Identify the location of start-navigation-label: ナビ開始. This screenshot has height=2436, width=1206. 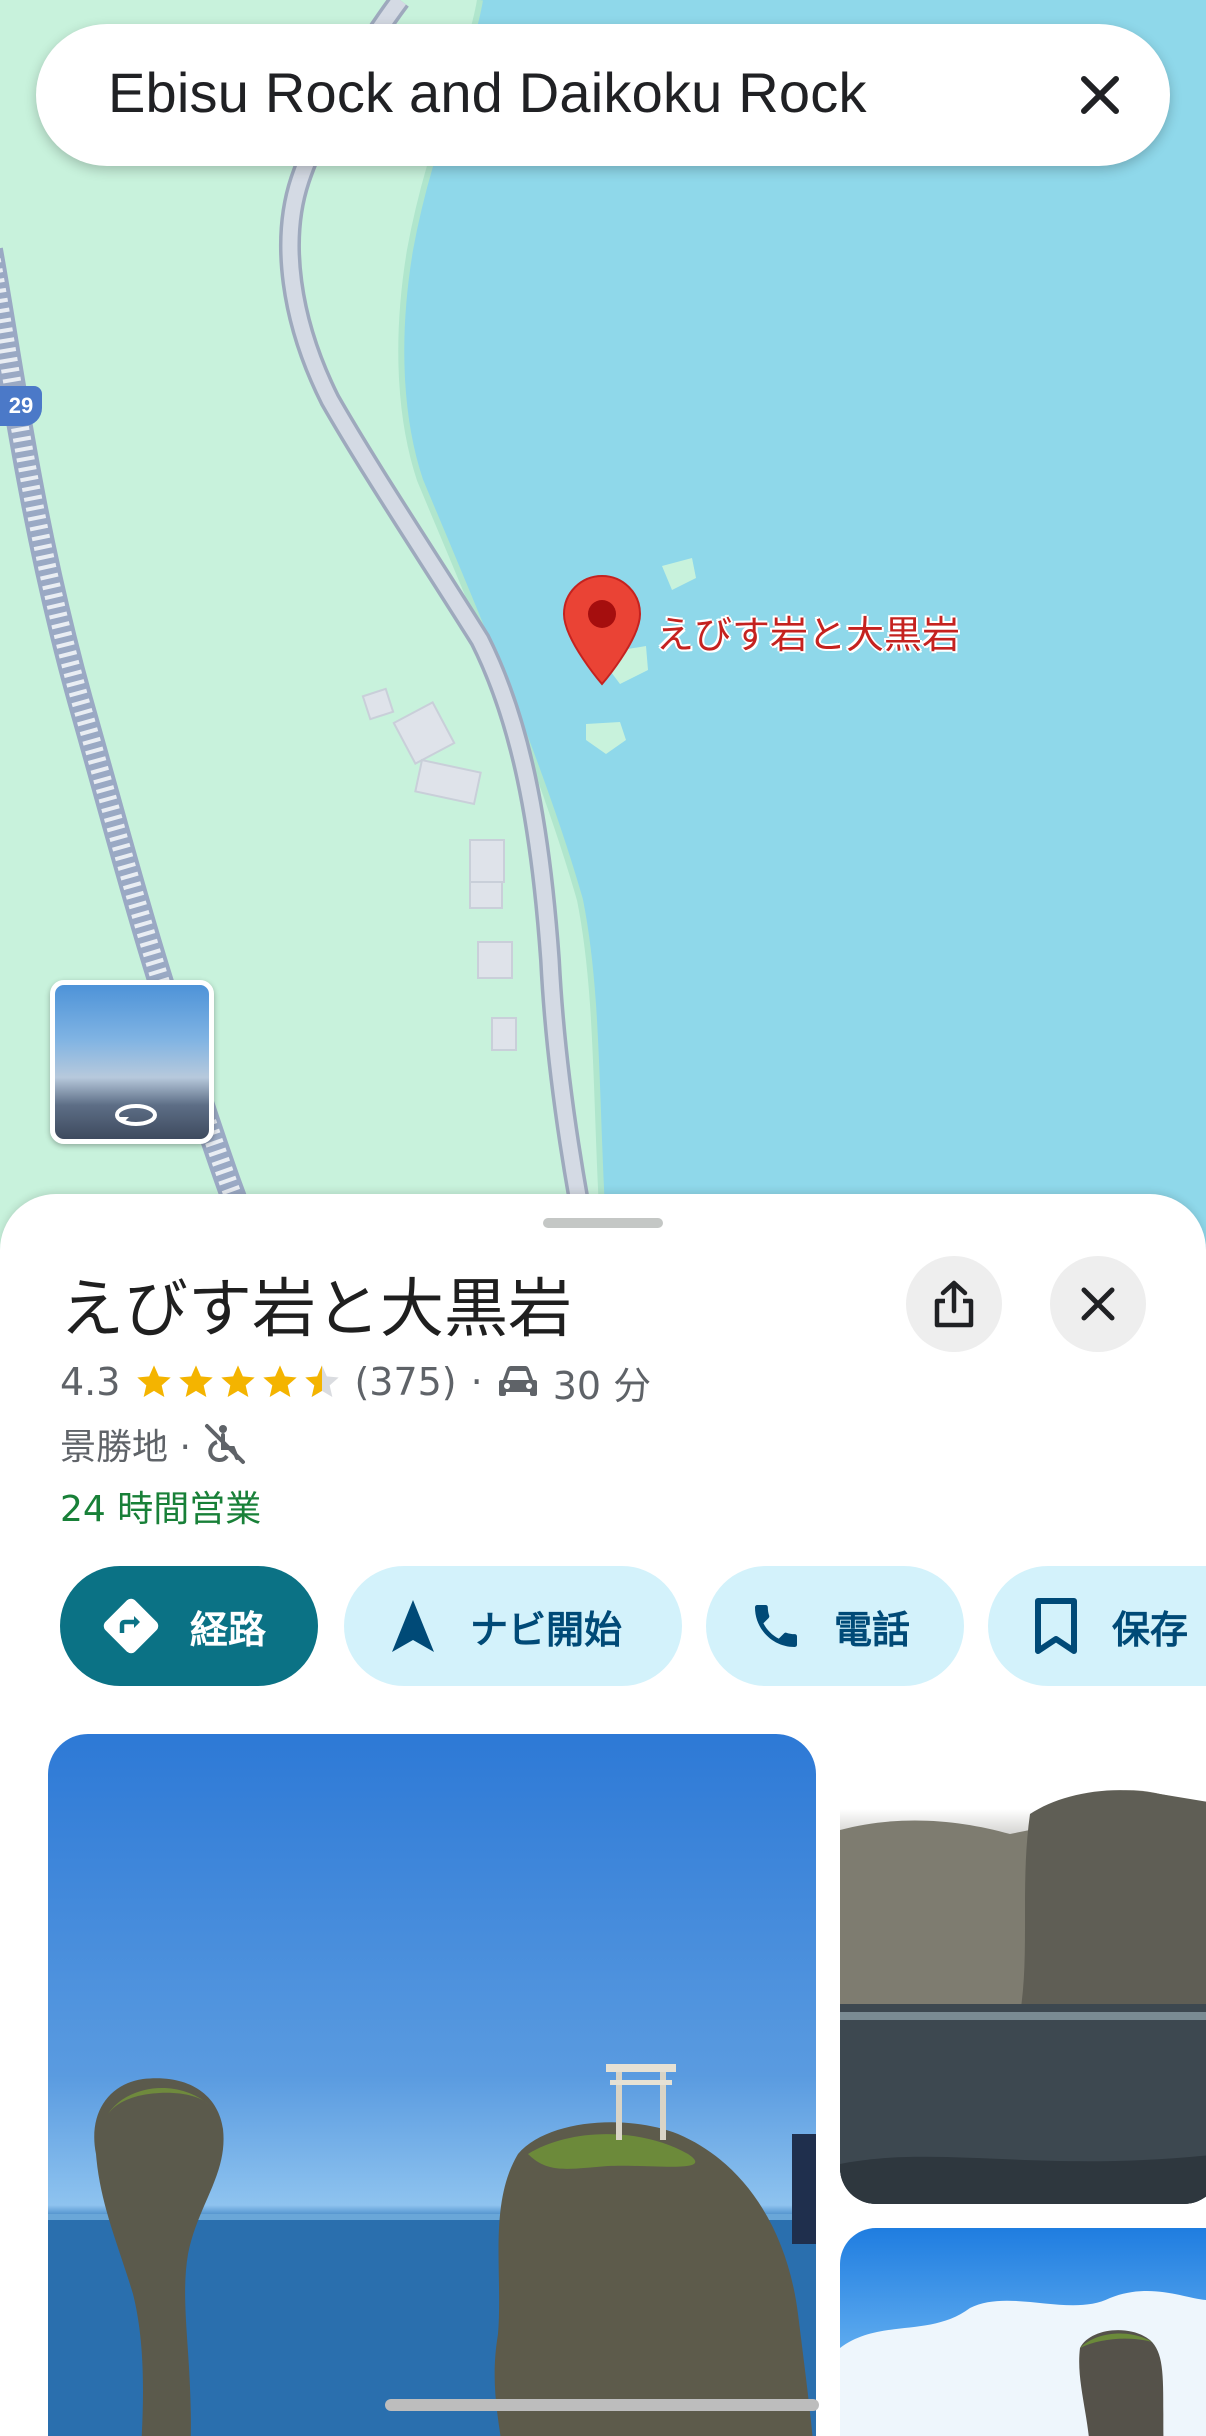
(546, 1629).